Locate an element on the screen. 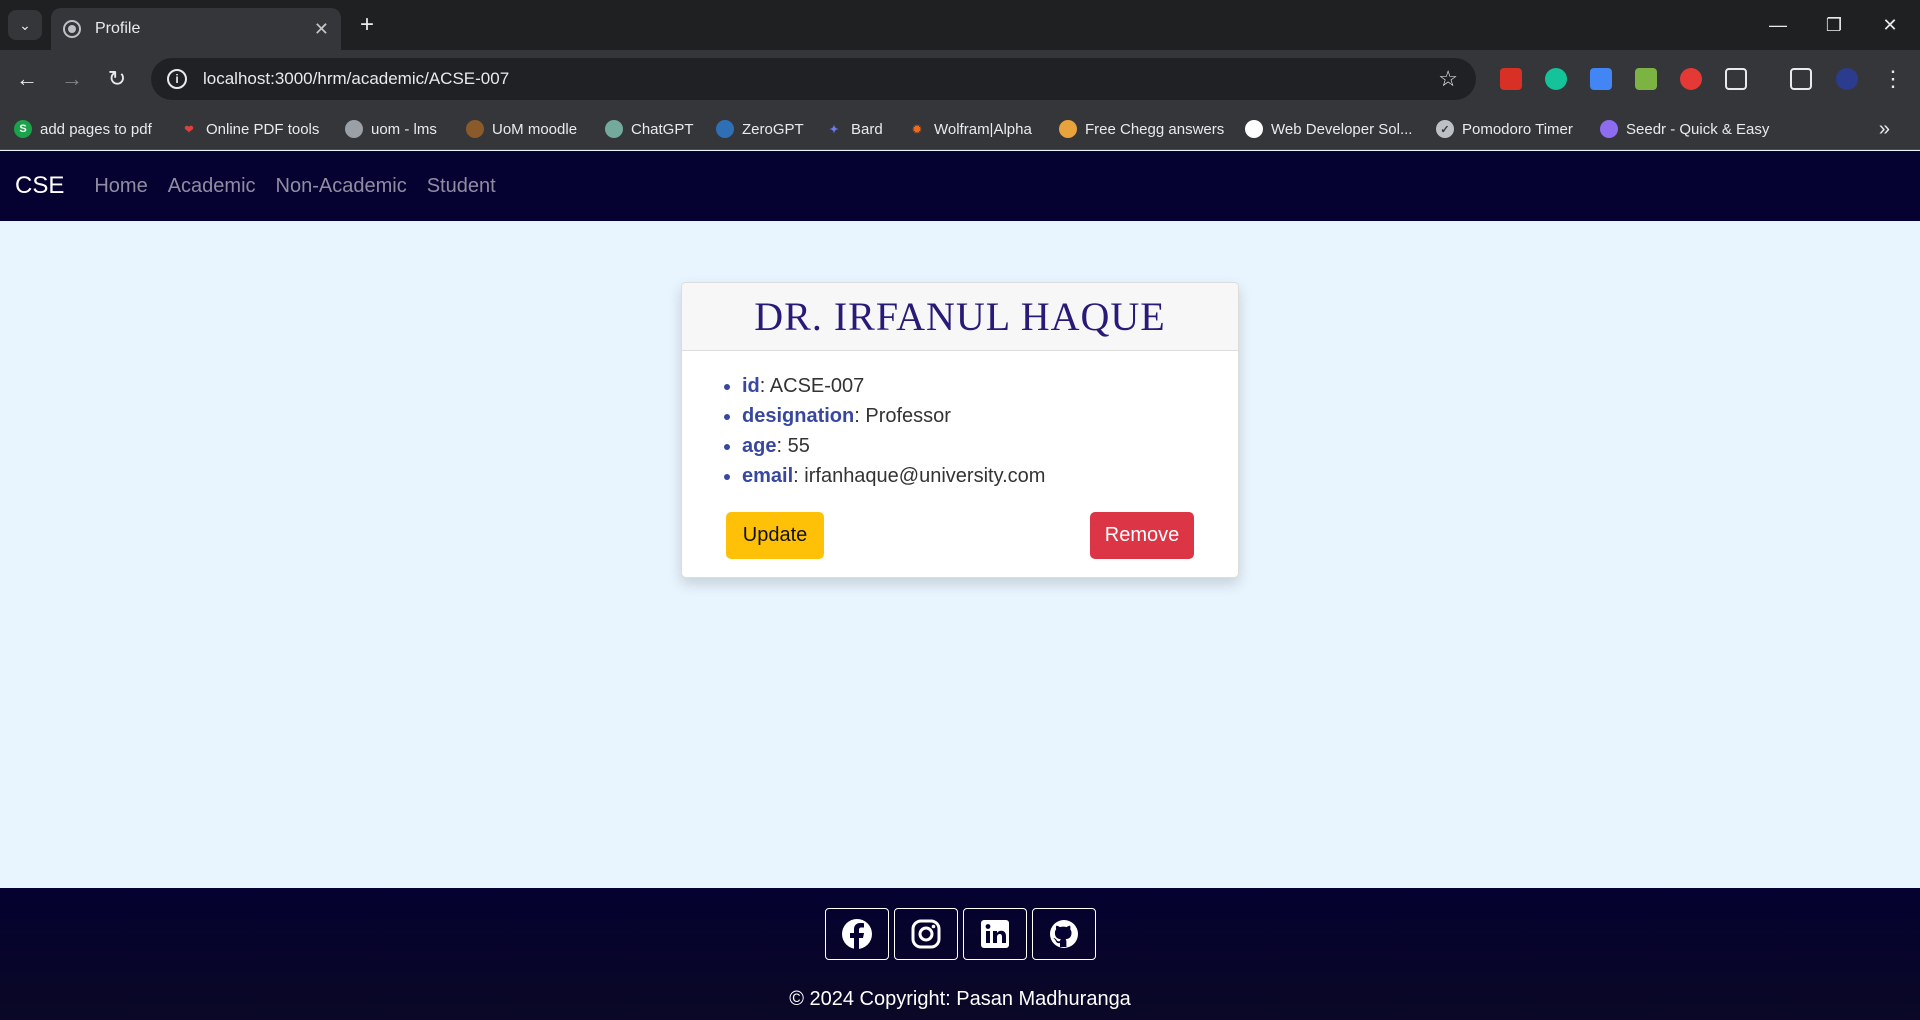 This screenshot has height=1020, width=1920. translate-icon is located at coordinates (1601, 79).